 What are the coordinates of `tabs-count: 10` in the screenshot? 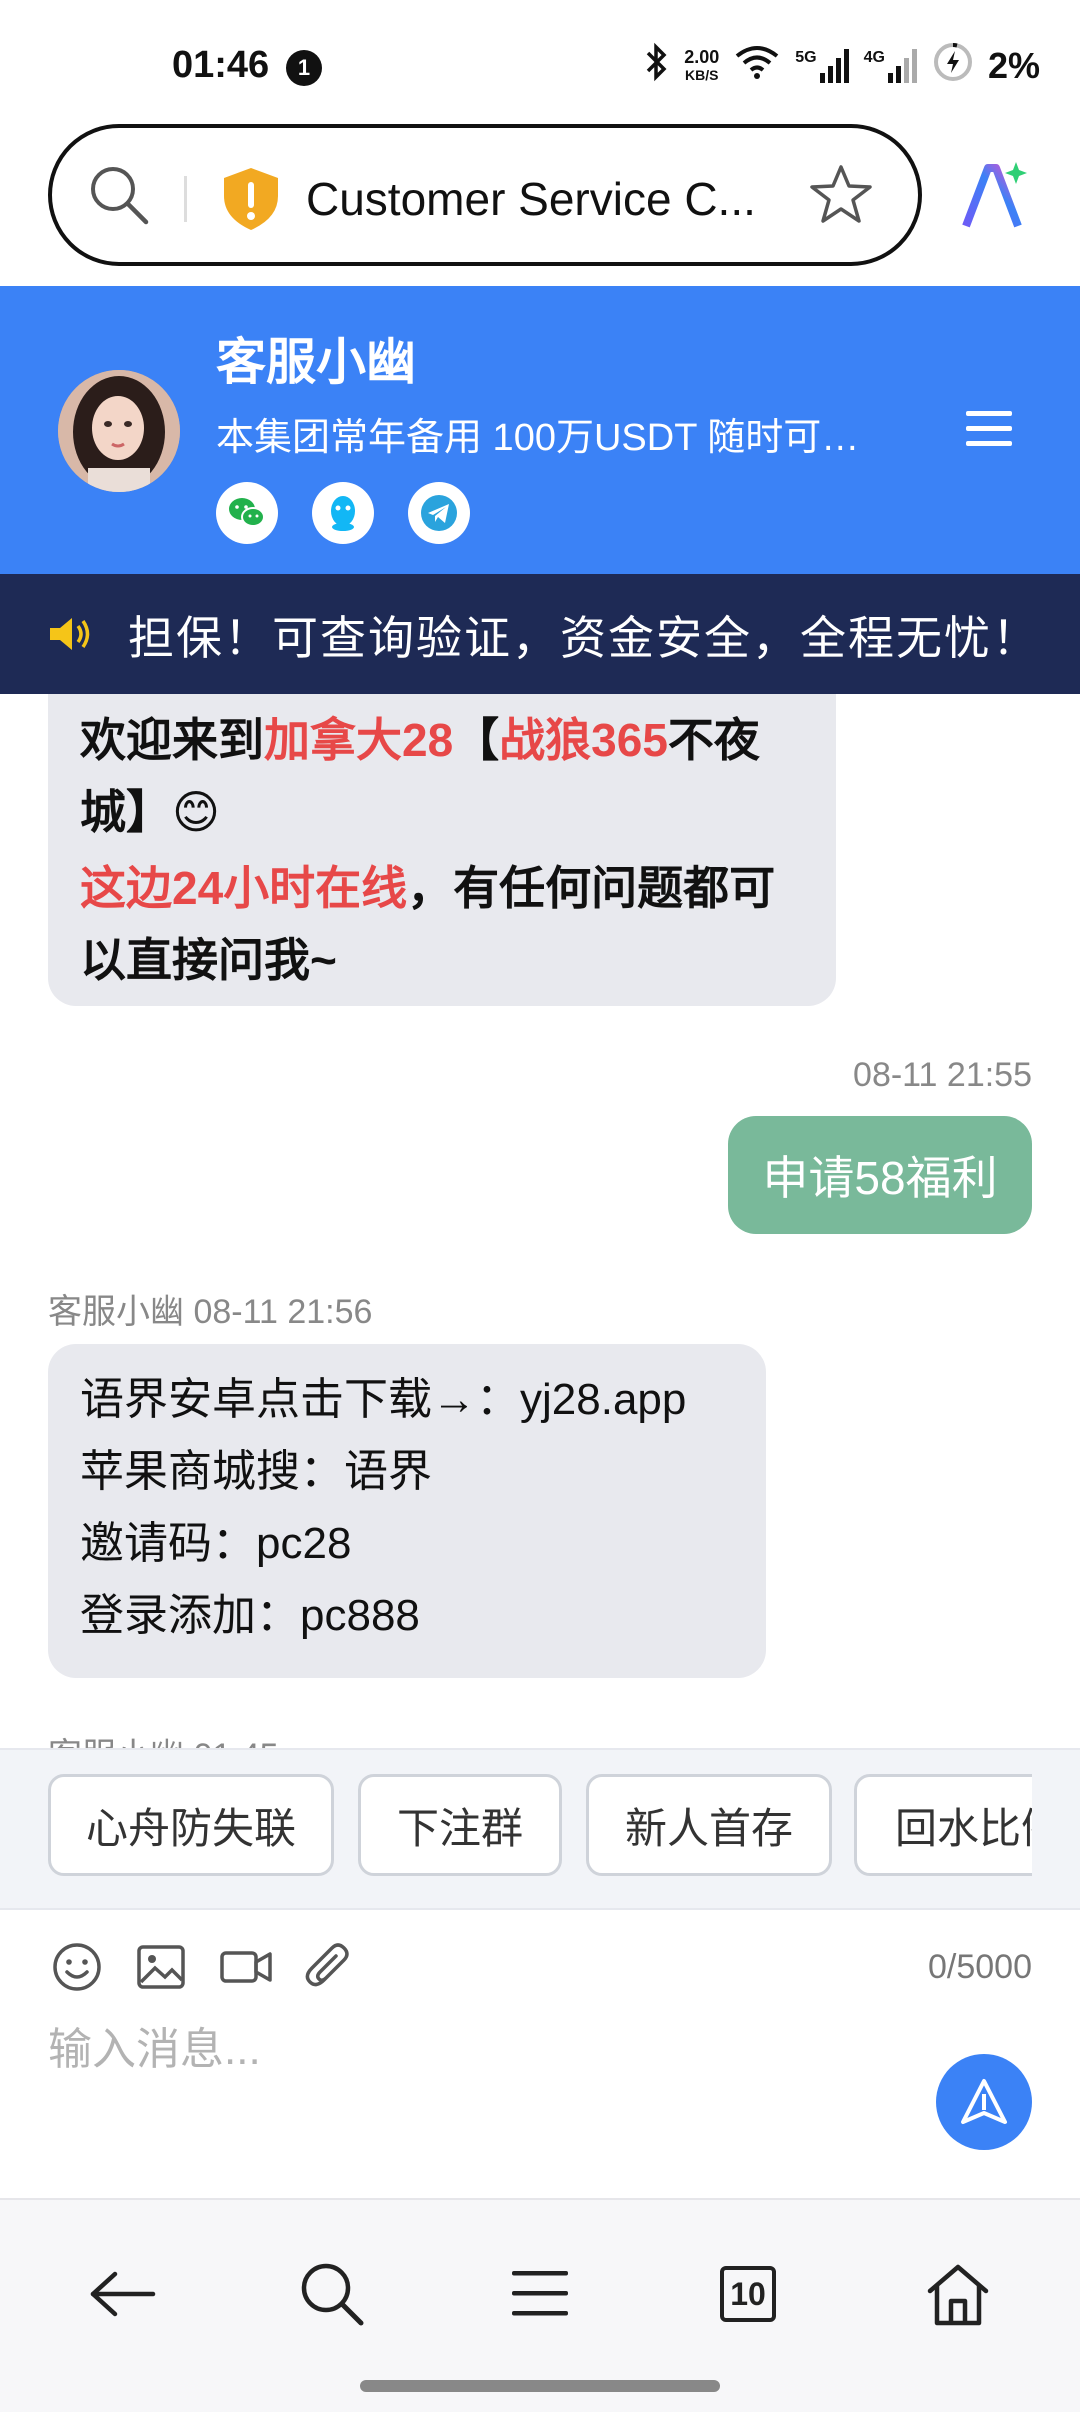 It's located at (748, 2294).